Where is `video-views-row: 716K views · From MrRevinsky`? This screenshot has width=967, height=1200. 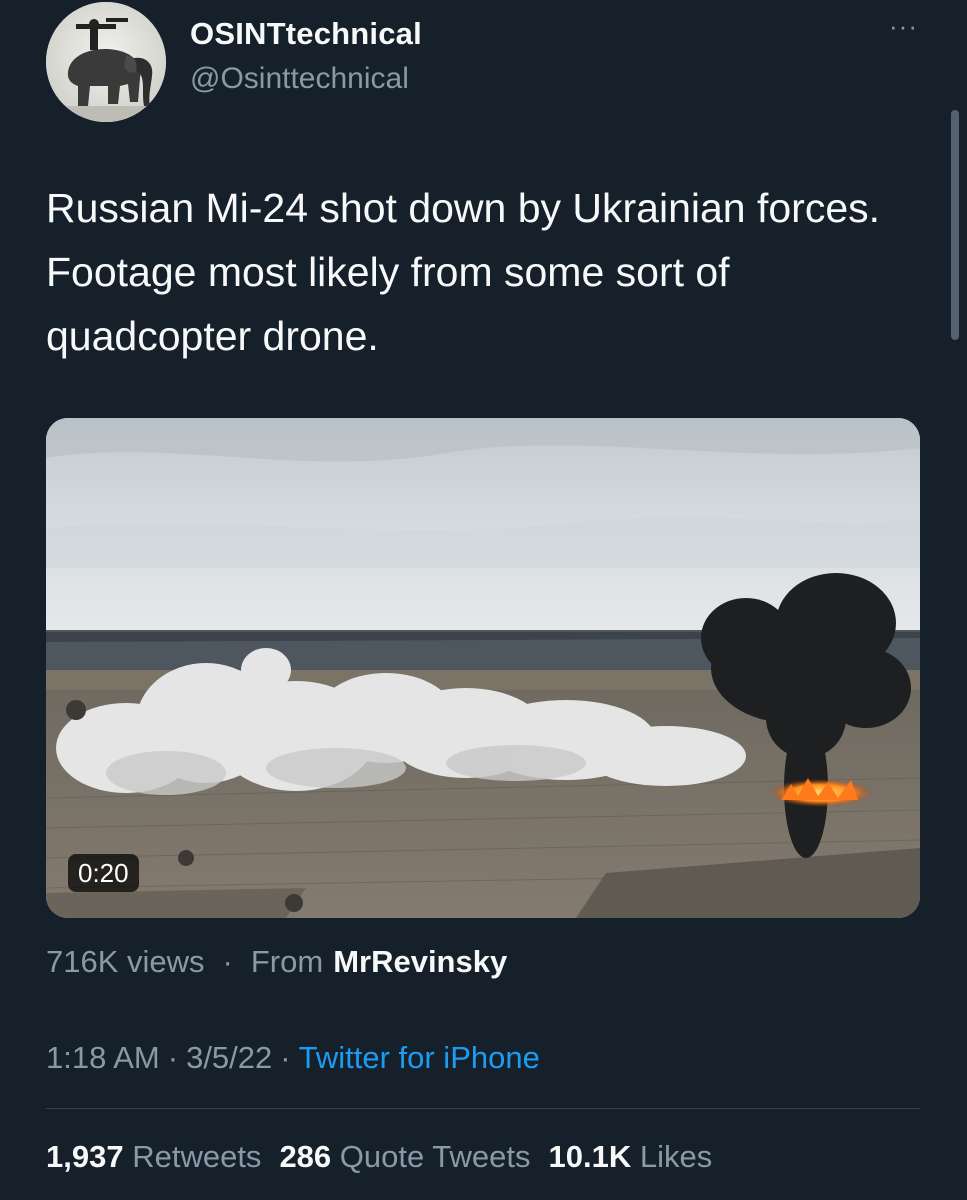 video-views-row: 716K views · From MrRevinsky is located at coordinates (276, 962).